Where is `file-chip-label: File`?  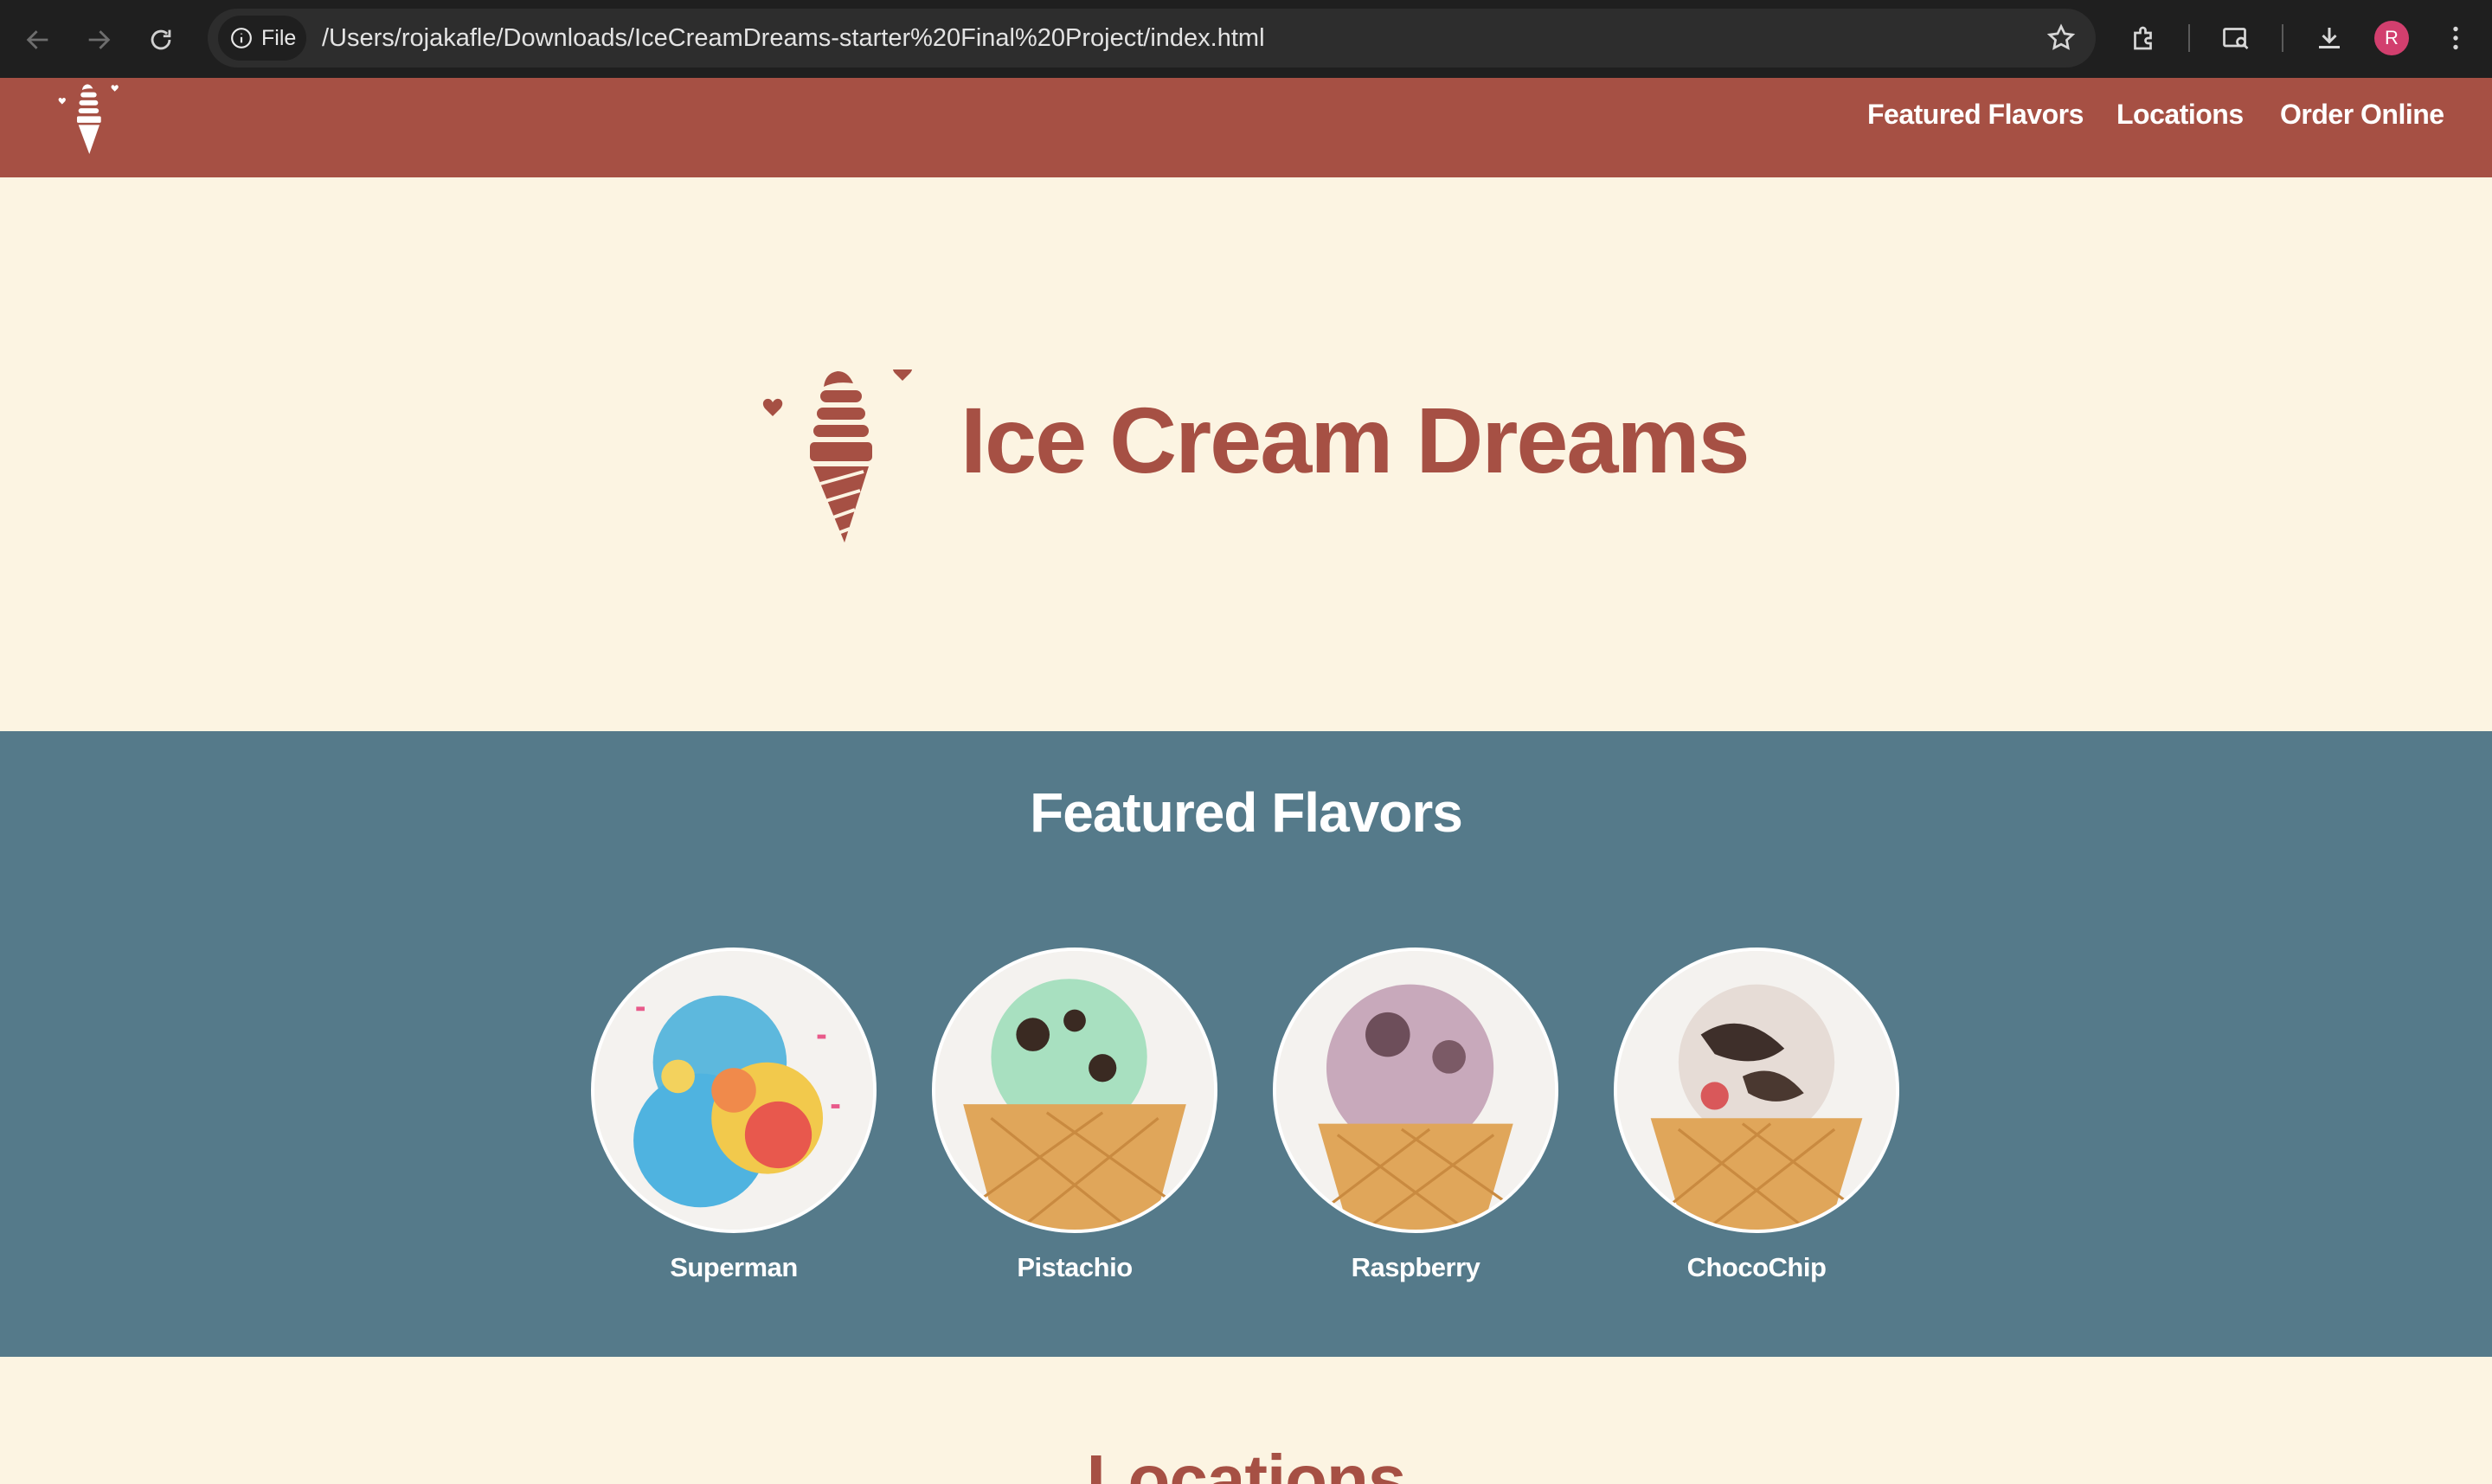 file-chip-label: File is located at coordinates (279, 37).